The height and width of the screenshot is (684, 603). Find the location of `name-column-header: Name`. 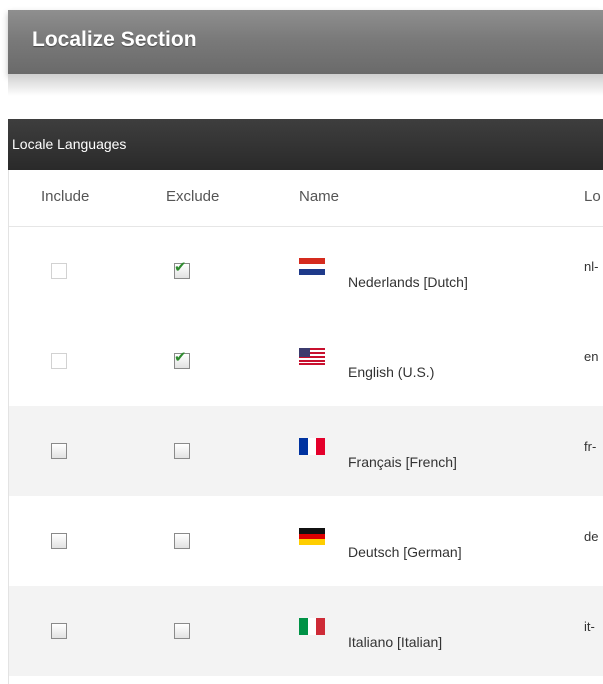

name-column-header: Name is located at coordinates (319, 196).